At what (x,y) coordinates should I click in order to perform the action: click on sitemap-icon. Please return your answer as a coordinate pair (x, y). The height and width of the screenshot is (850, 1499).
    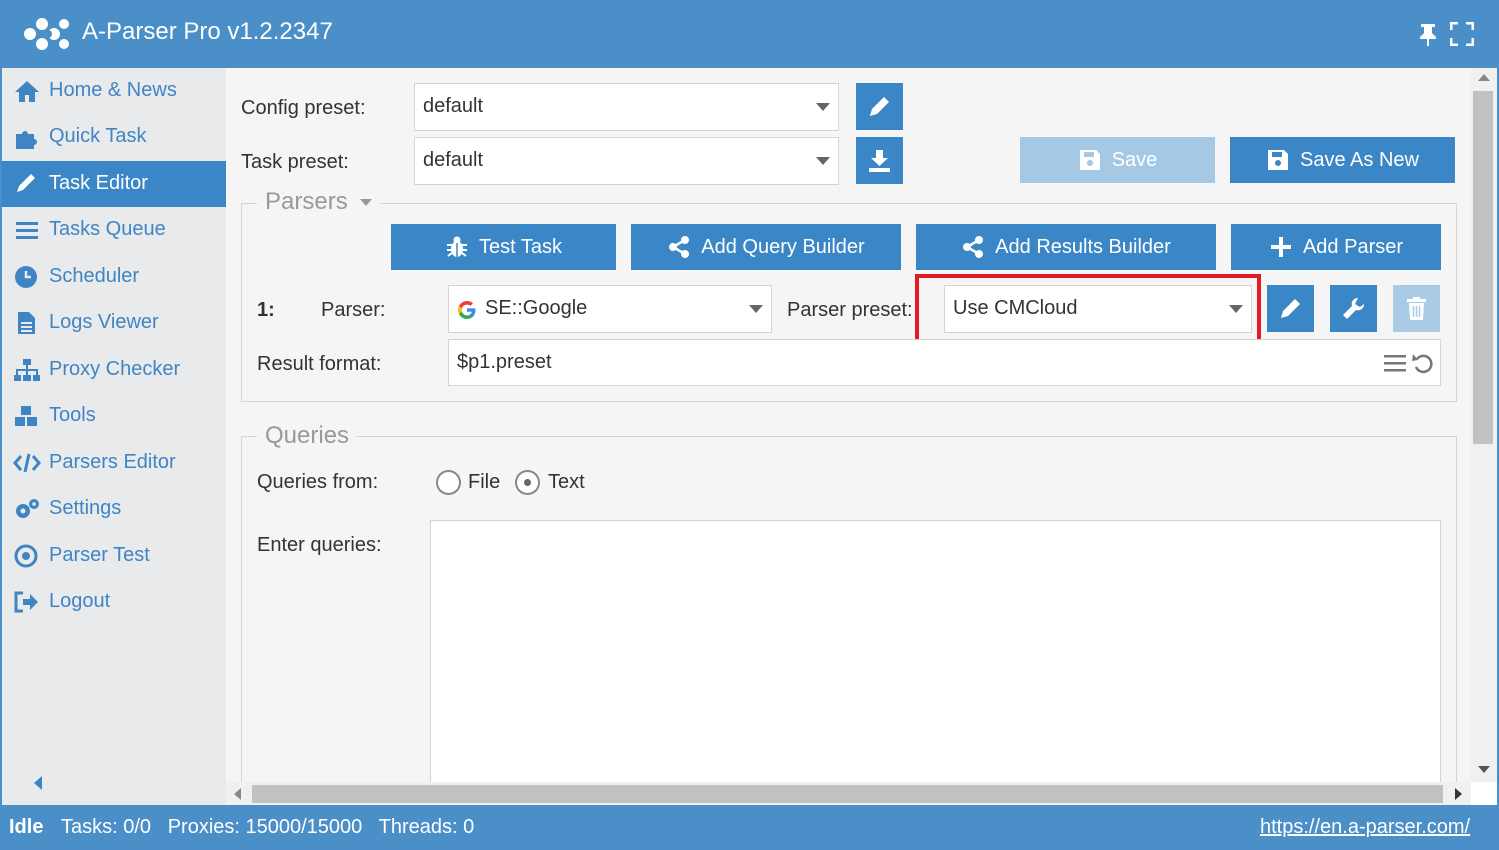
    Looking at the image, I should click on (27, 370).